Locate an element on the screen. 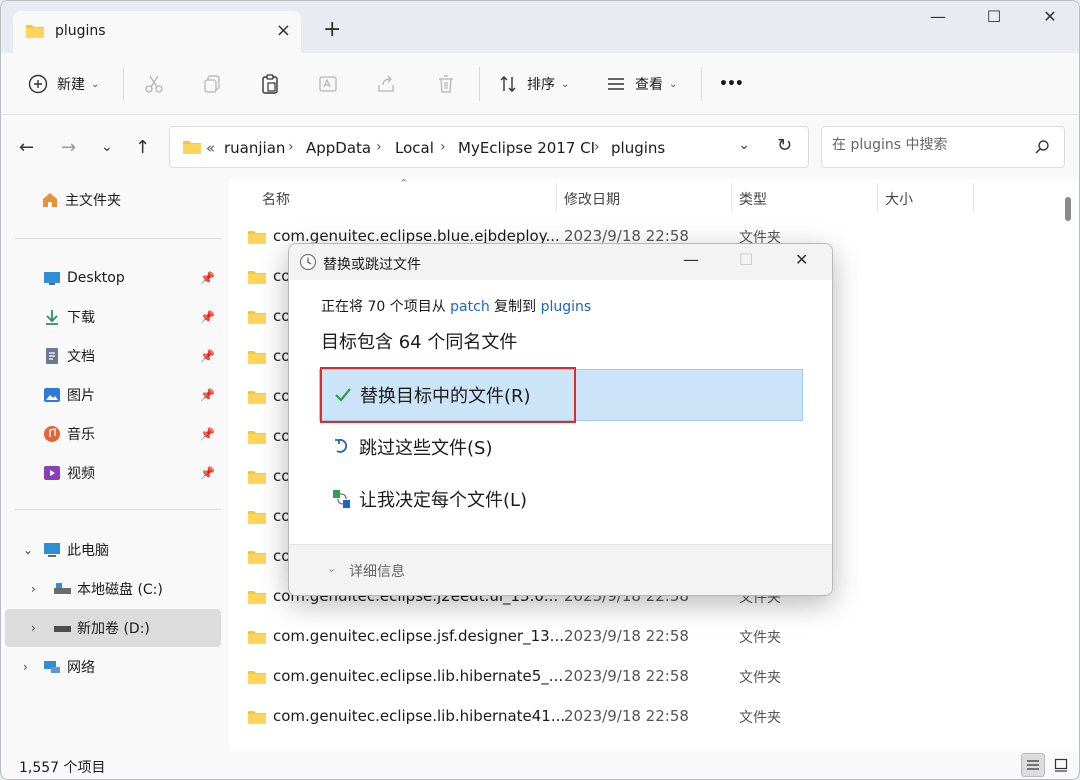  search-icon is located at coordinates (1042, 149).